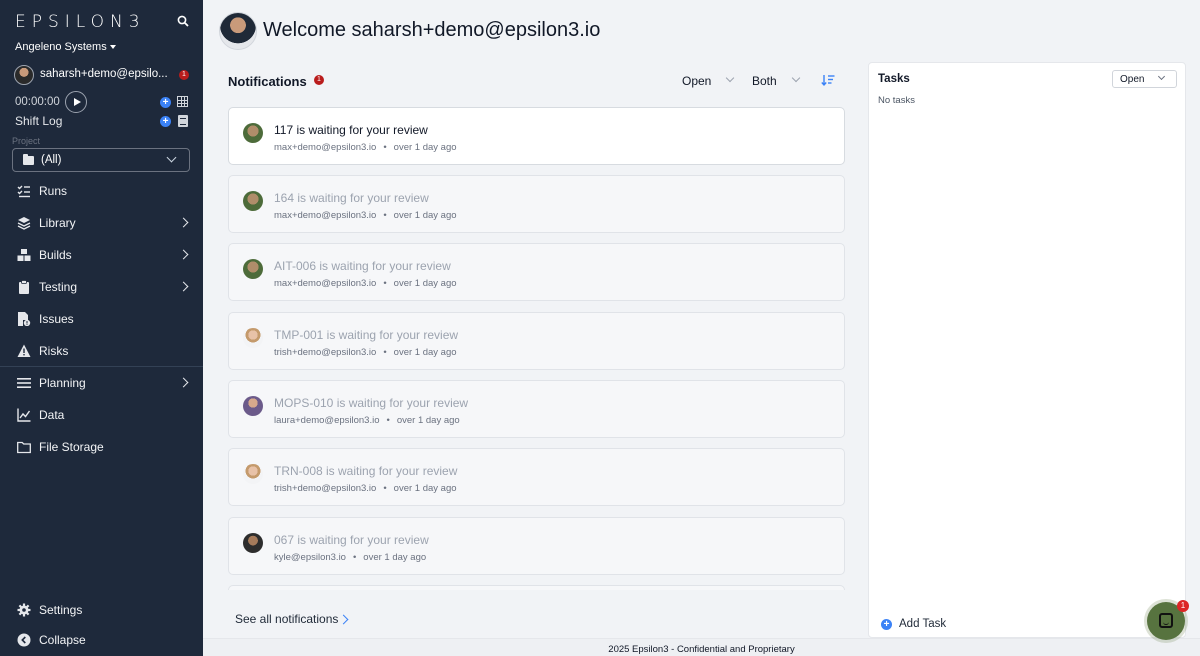 The width and height of the screenshot is (1200, 656). I want to click on shift-timer: 00:00:00 +, so click(102, 102).